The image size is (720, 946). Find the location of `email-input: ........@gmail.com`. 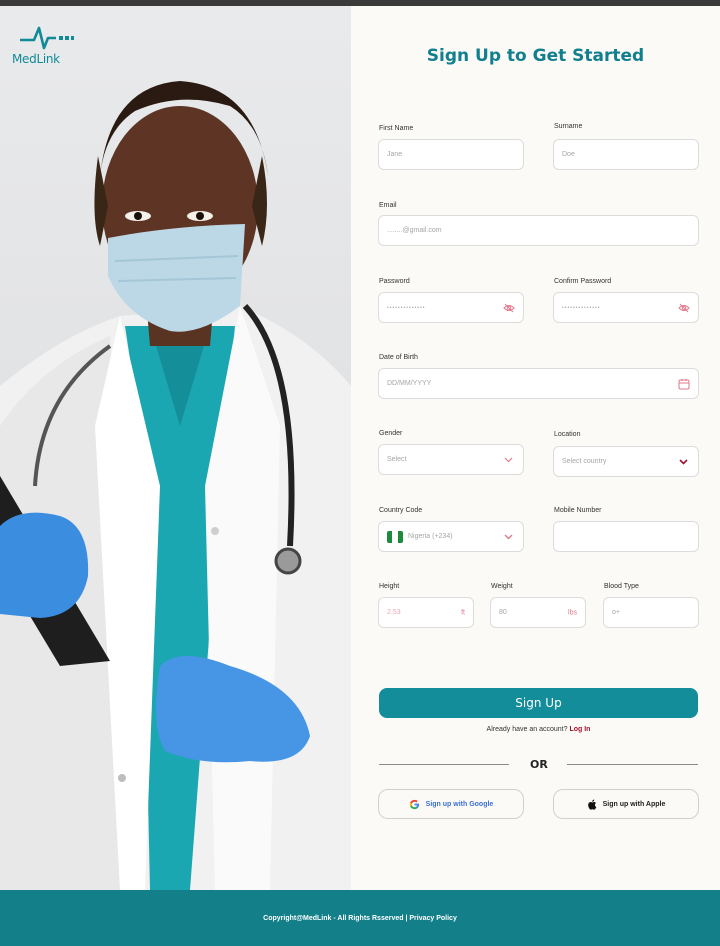

email-input: ........@gmail.com is located at coordinates (538, 230).